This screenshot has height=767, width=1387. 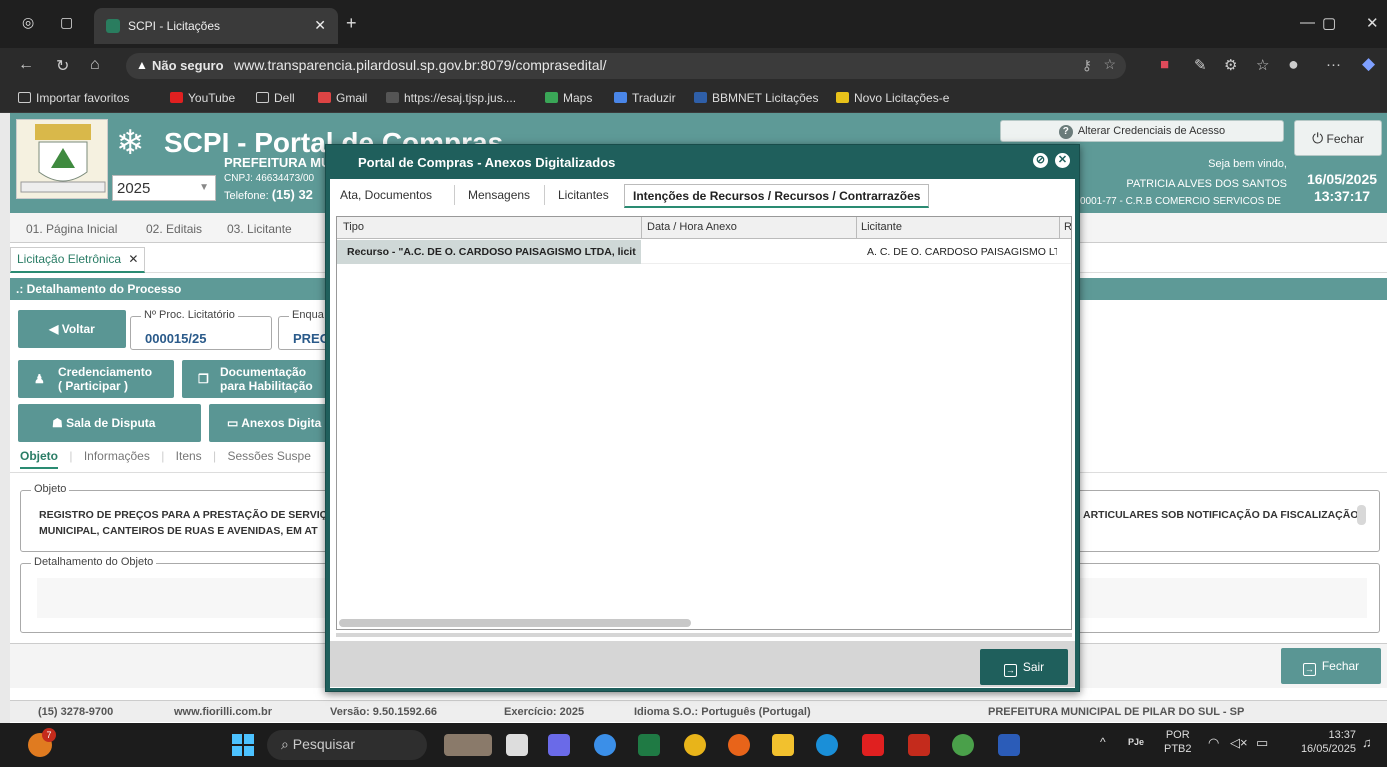 I want to click on subtab-sessoes: Sessões Suspe, so click(x=268, y=456).